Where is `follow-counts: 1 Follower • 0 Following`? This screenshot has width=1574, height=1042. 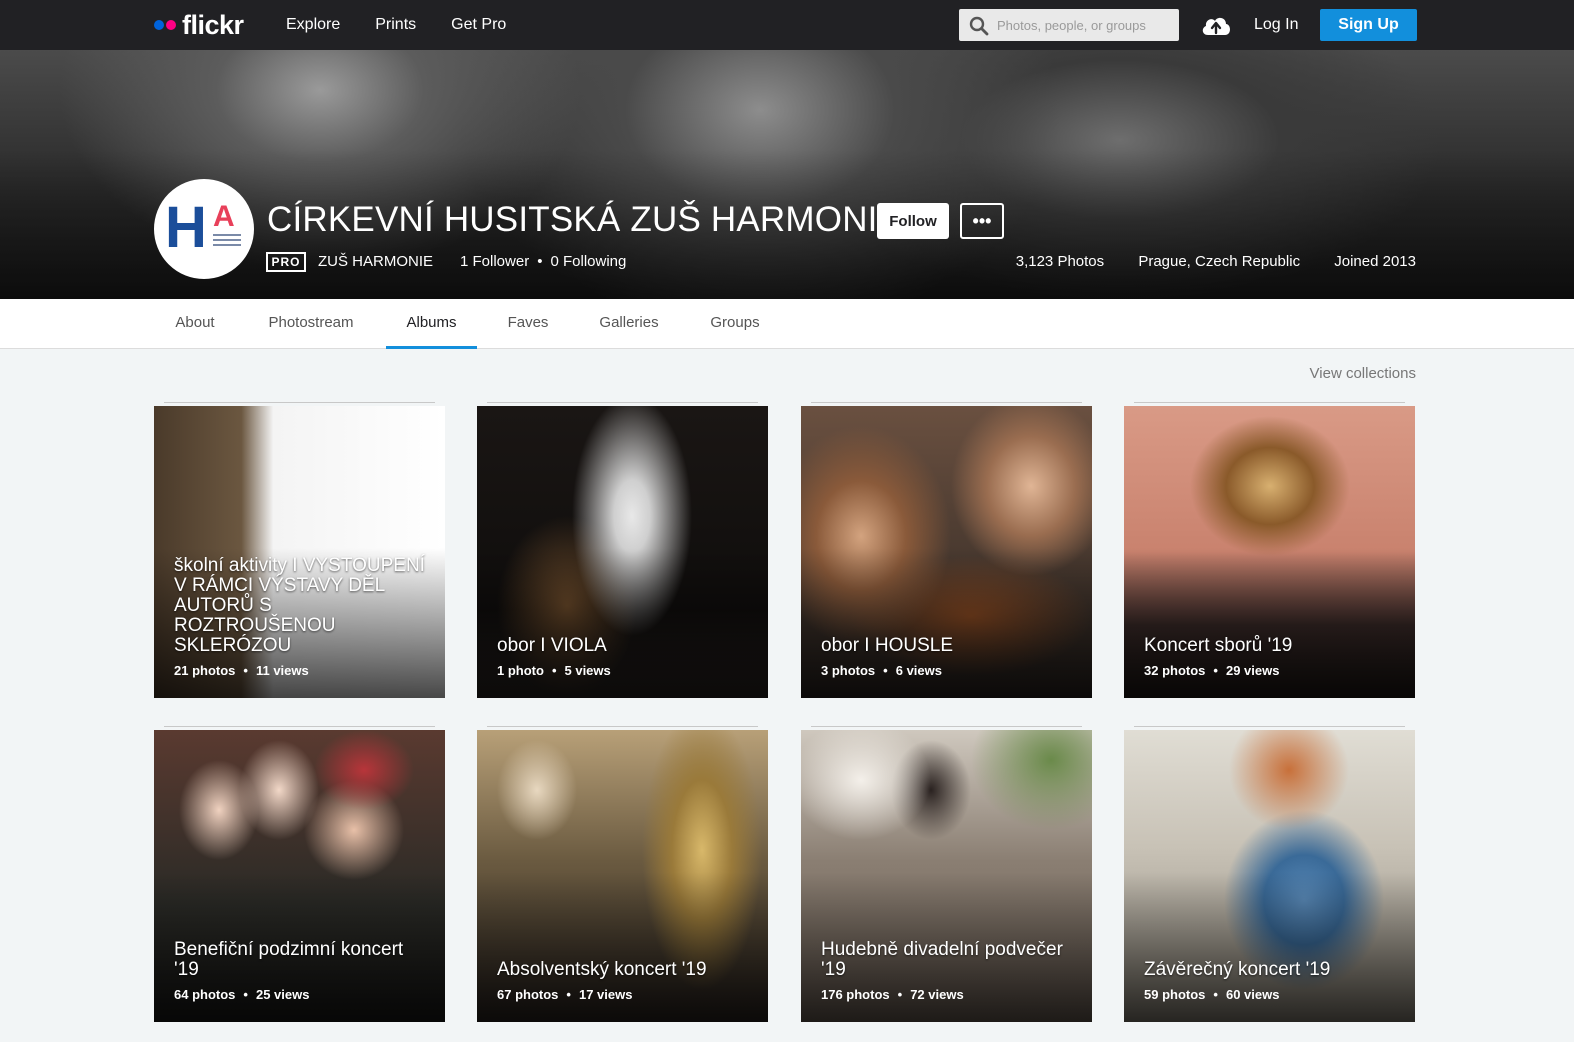 follow-counts: 1 Follower • 0 Following is located at coordinates (543, 261).